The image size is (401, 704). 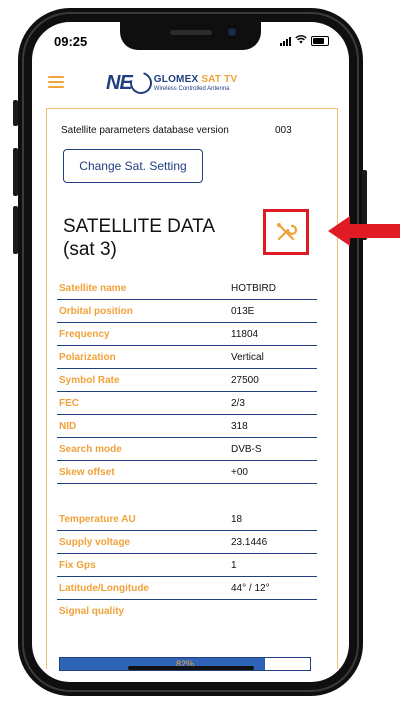 What do you see at coordinates (187, 380) in the screenshot?
I see `table-row: Symbol Rate 27500` at bounding box center [187, 380].